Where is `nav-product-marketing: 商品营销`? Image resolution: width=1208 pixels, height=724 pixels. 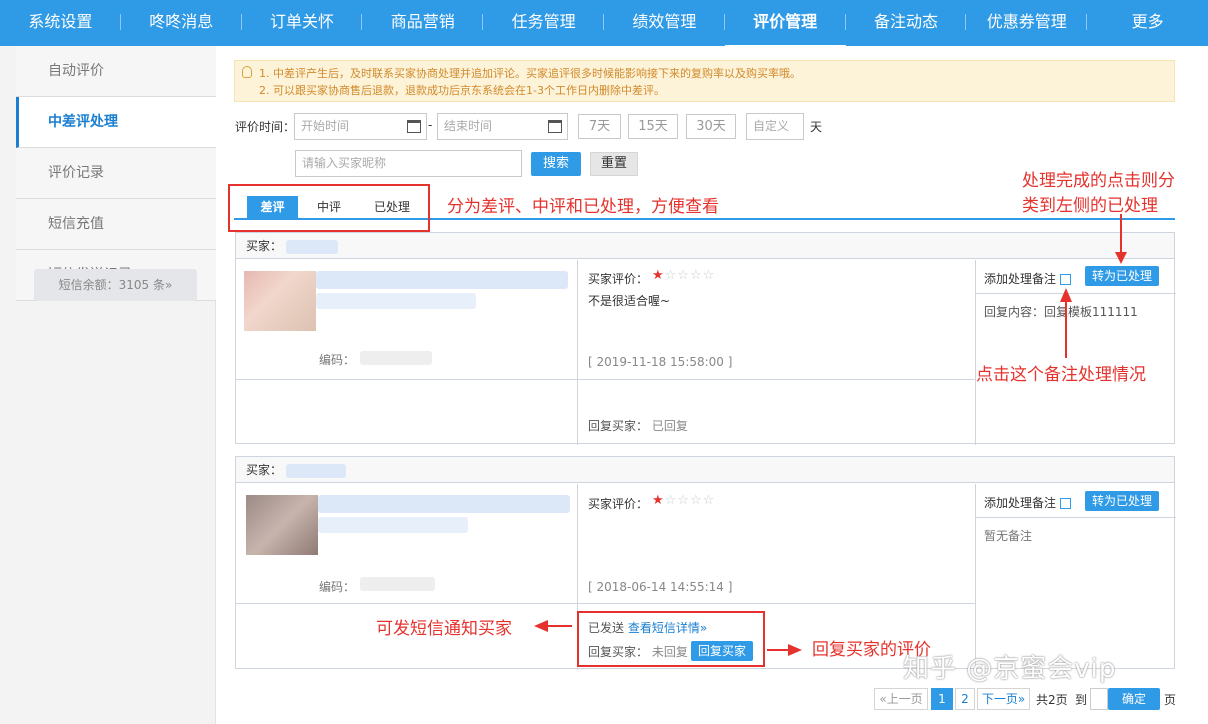 nav-product-marketing: 商品营销 is located at coordinates (422, 23).